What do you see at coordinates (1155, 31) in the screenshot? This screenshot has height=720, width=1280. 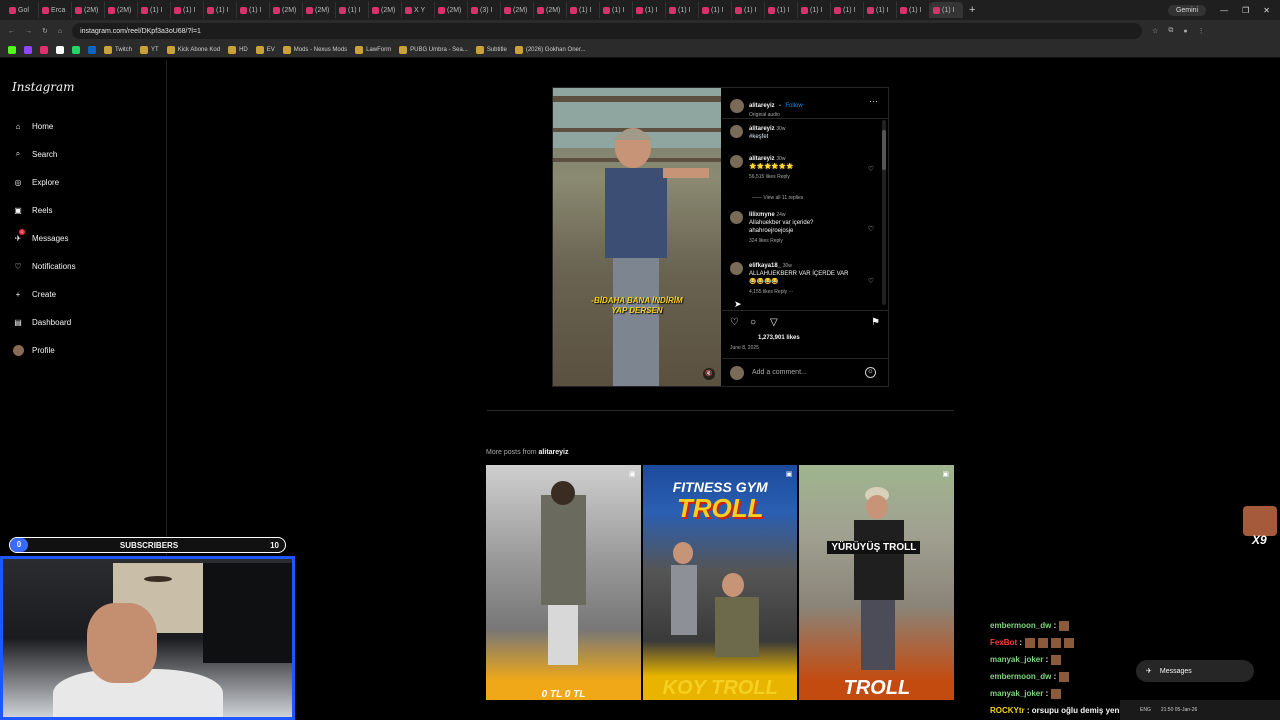 I see `bookmark-star-icon: ☆` at bounding box center [1155, 31].